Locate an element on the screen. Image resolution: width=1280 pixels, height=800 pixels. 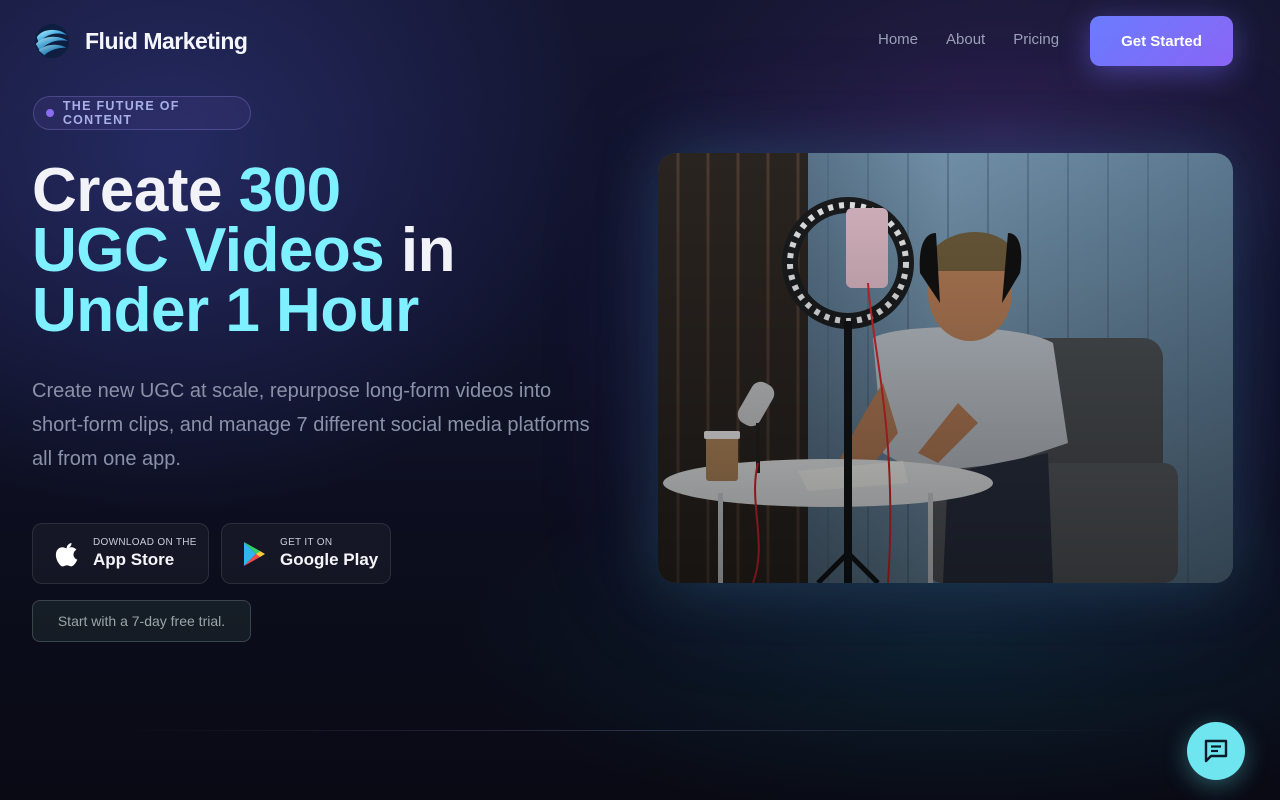
headline-in: in is located at coordinates (420, 250).